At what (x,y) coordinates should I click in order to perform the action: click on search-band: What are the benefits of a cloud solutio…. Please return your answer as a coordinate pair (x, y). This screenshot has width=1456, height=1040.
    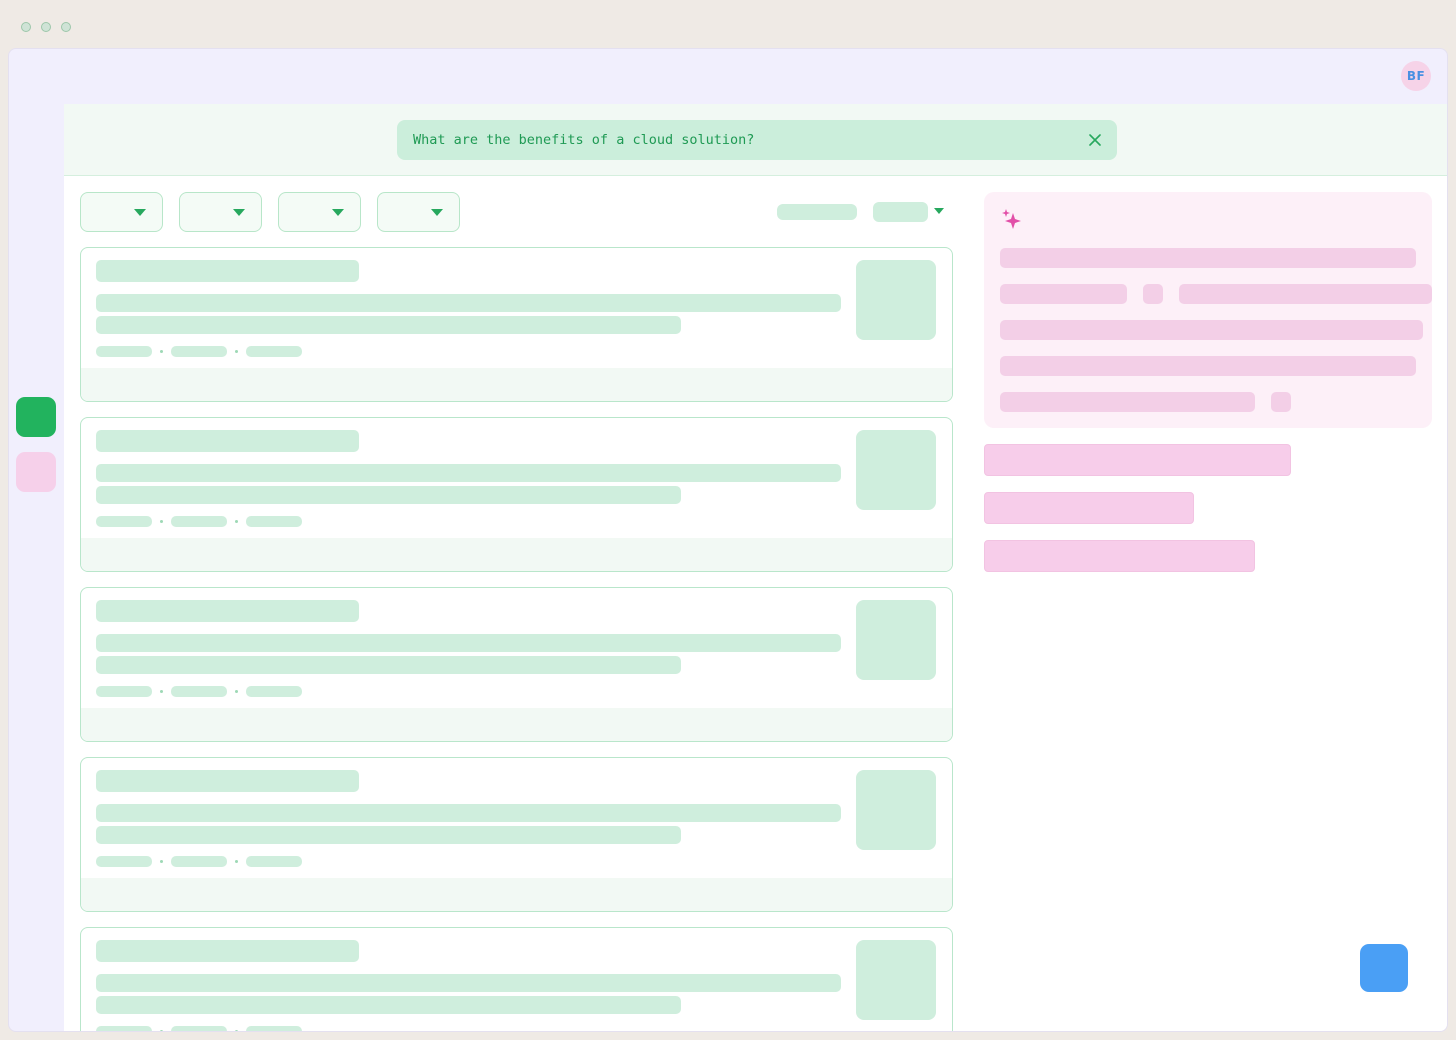
    Looking at the image, I should click on (755, 140).